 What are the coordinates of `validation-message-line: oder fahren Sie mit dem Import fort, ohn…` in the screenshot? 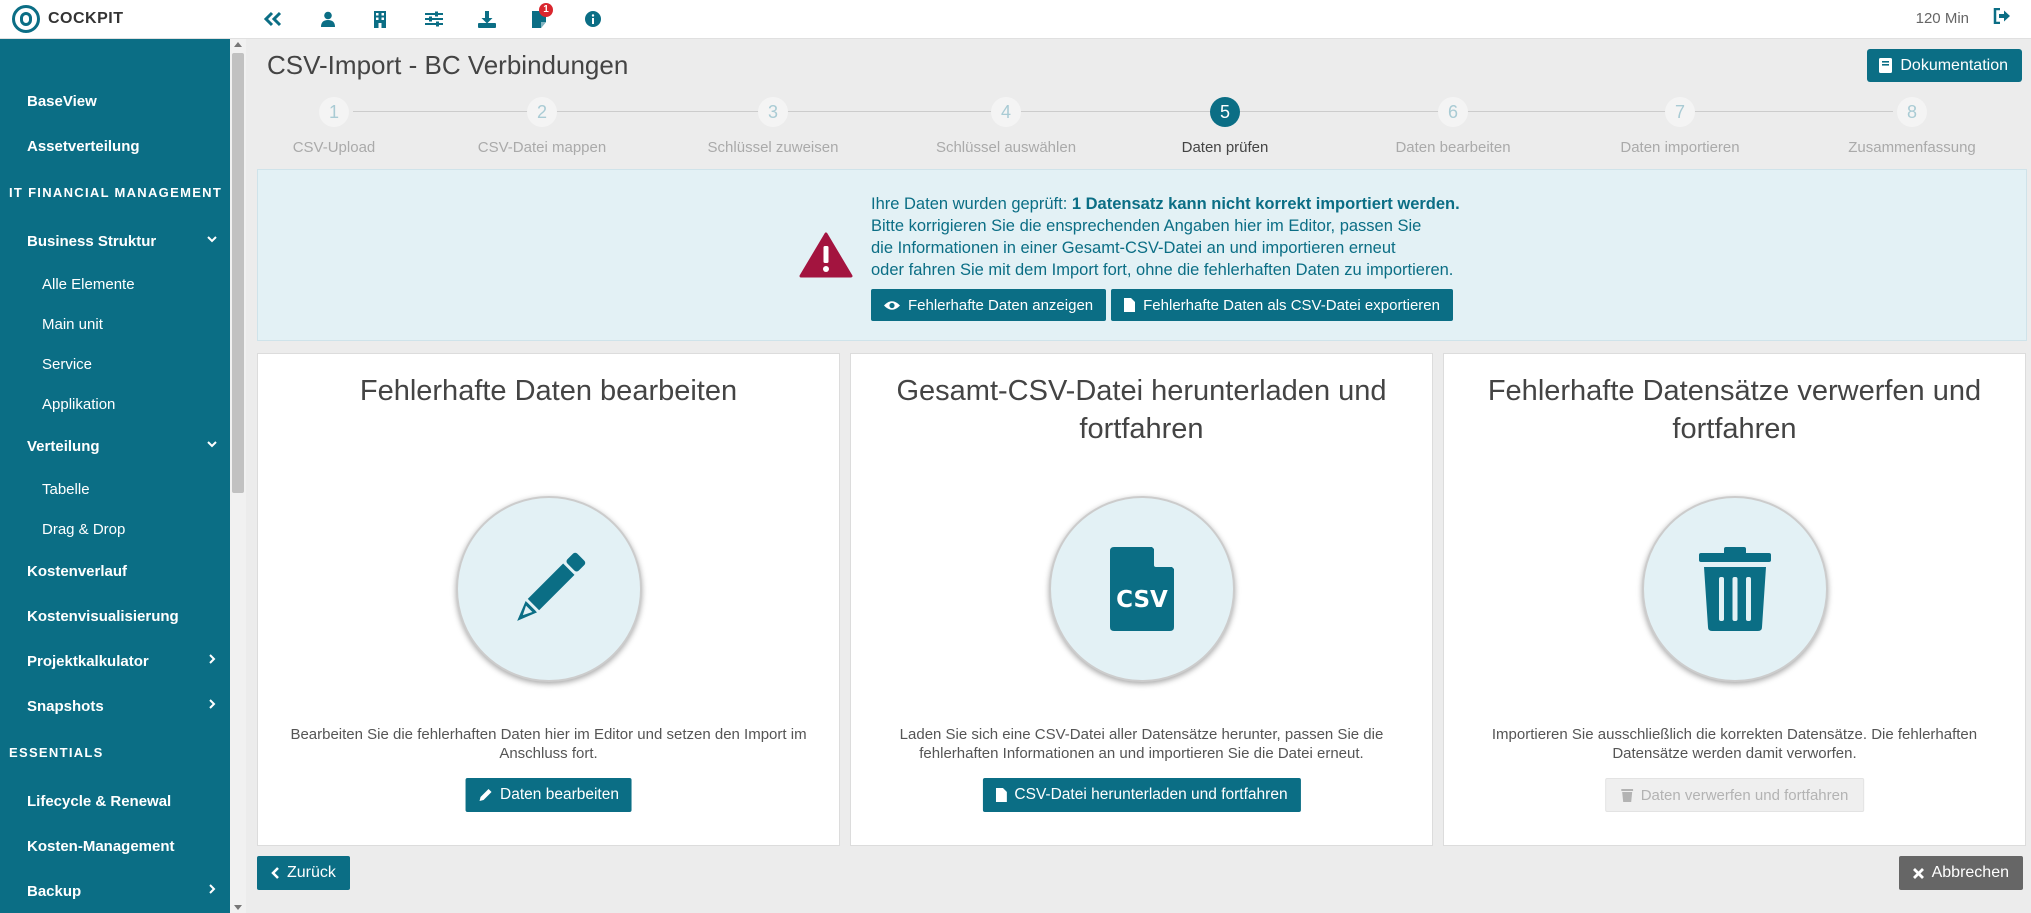 It's located at (1162, 270).